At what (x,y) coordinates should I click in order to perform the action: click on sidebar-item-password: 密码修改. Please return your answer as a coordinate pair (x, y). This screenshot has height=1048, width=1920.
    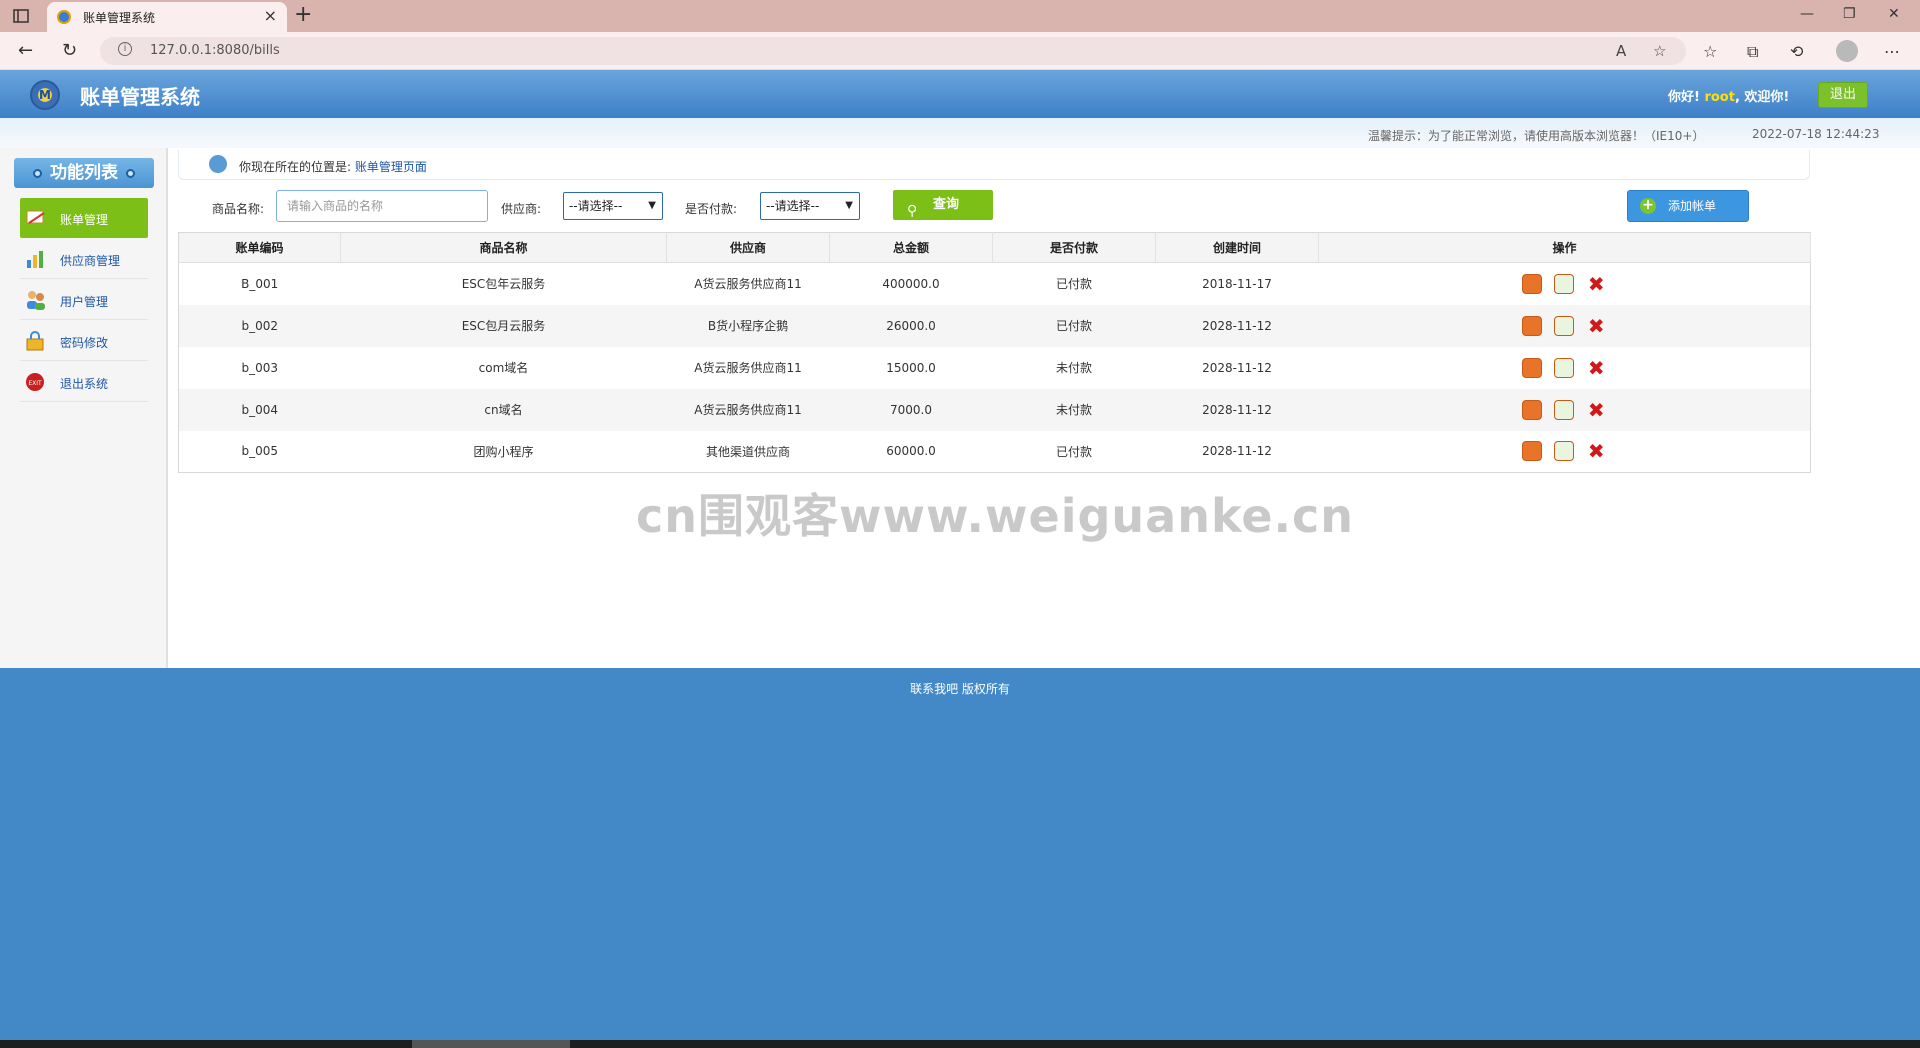
    Looking at the image, I should click on (84, 341).